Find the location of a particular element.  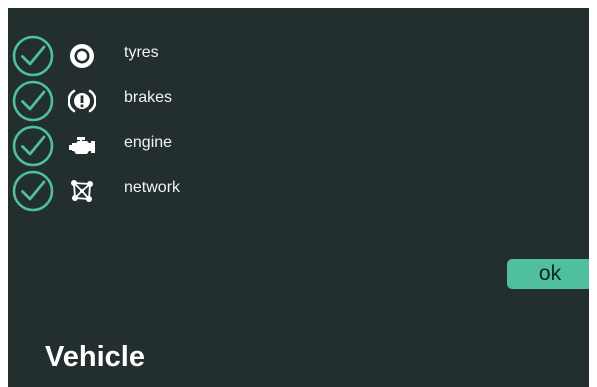

check-item-tyres: tyres is located at coordinates (161, 56).